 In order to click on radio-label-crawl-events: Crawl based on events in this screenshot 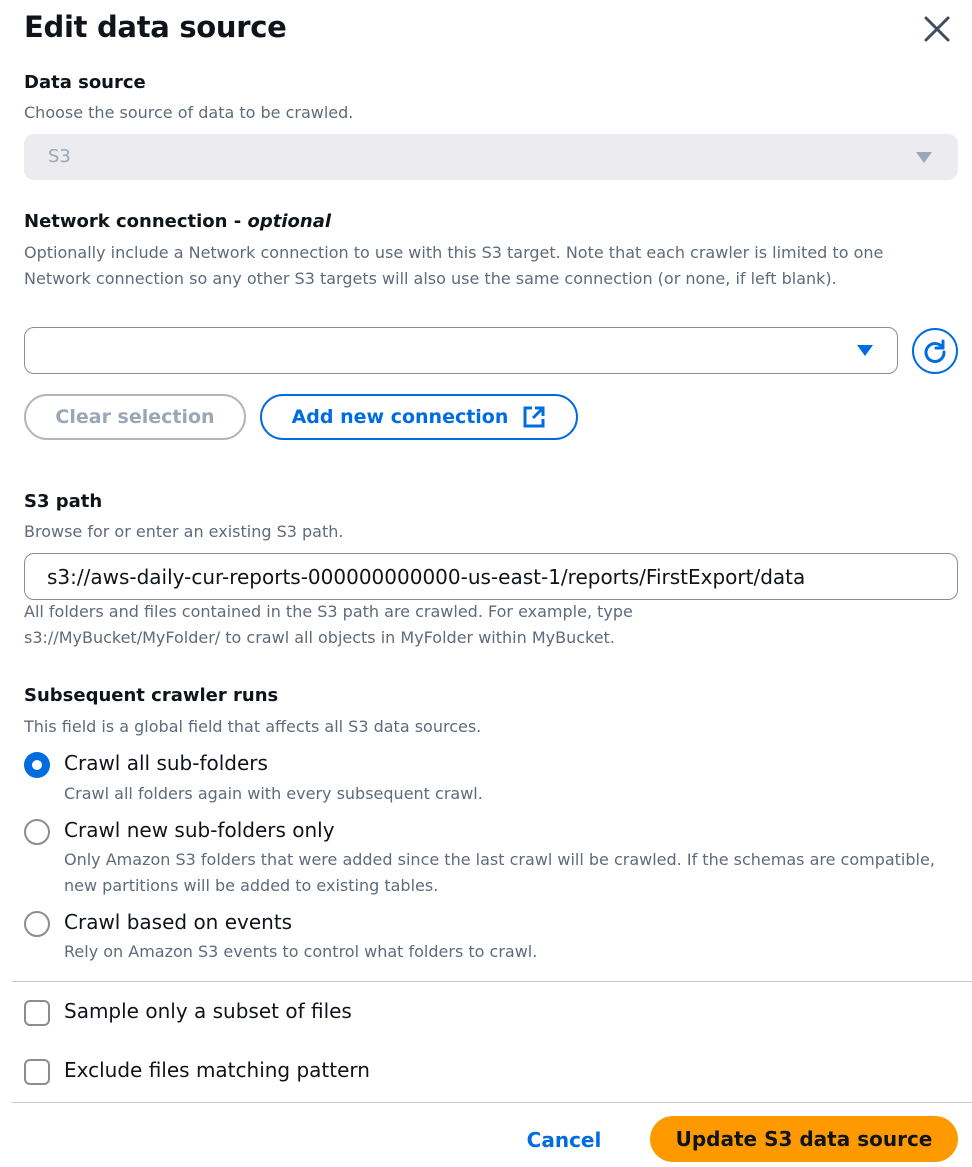, I will do `click(178, 922)`.